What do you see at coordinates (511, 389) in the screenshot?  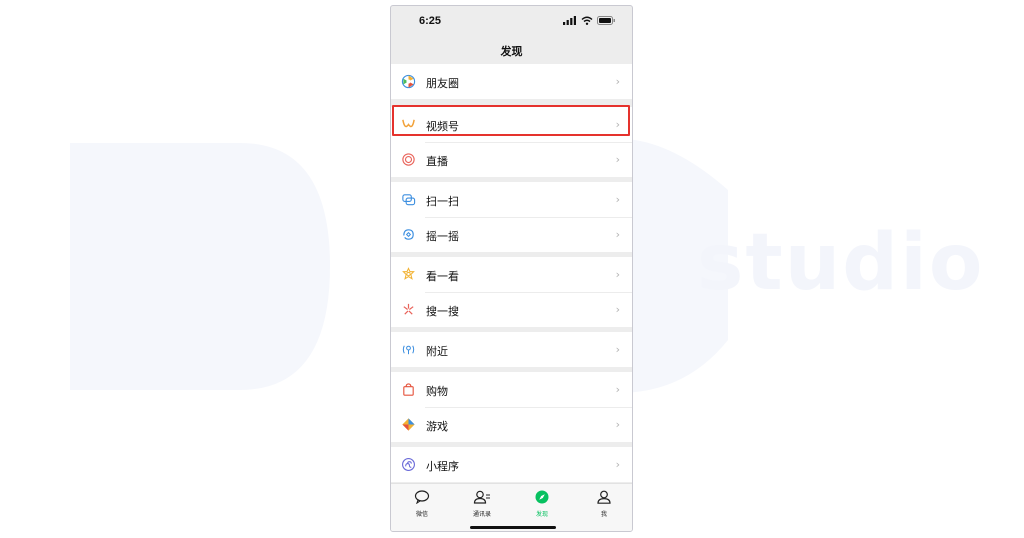 I see `menu-item-shopping: 购物 ›` at bounding box center [511, 389].